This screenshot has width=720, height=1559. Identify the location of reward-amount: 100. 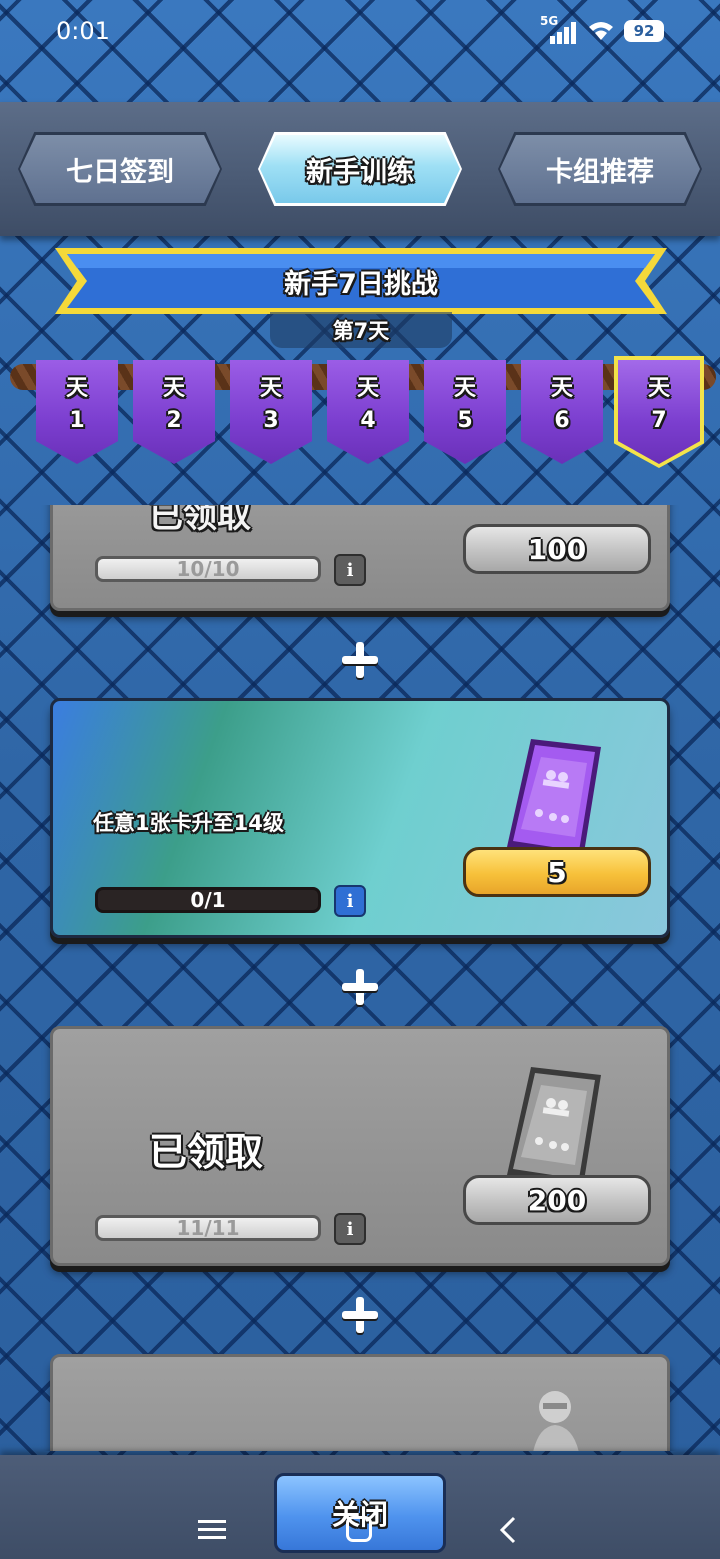
(557, 549).